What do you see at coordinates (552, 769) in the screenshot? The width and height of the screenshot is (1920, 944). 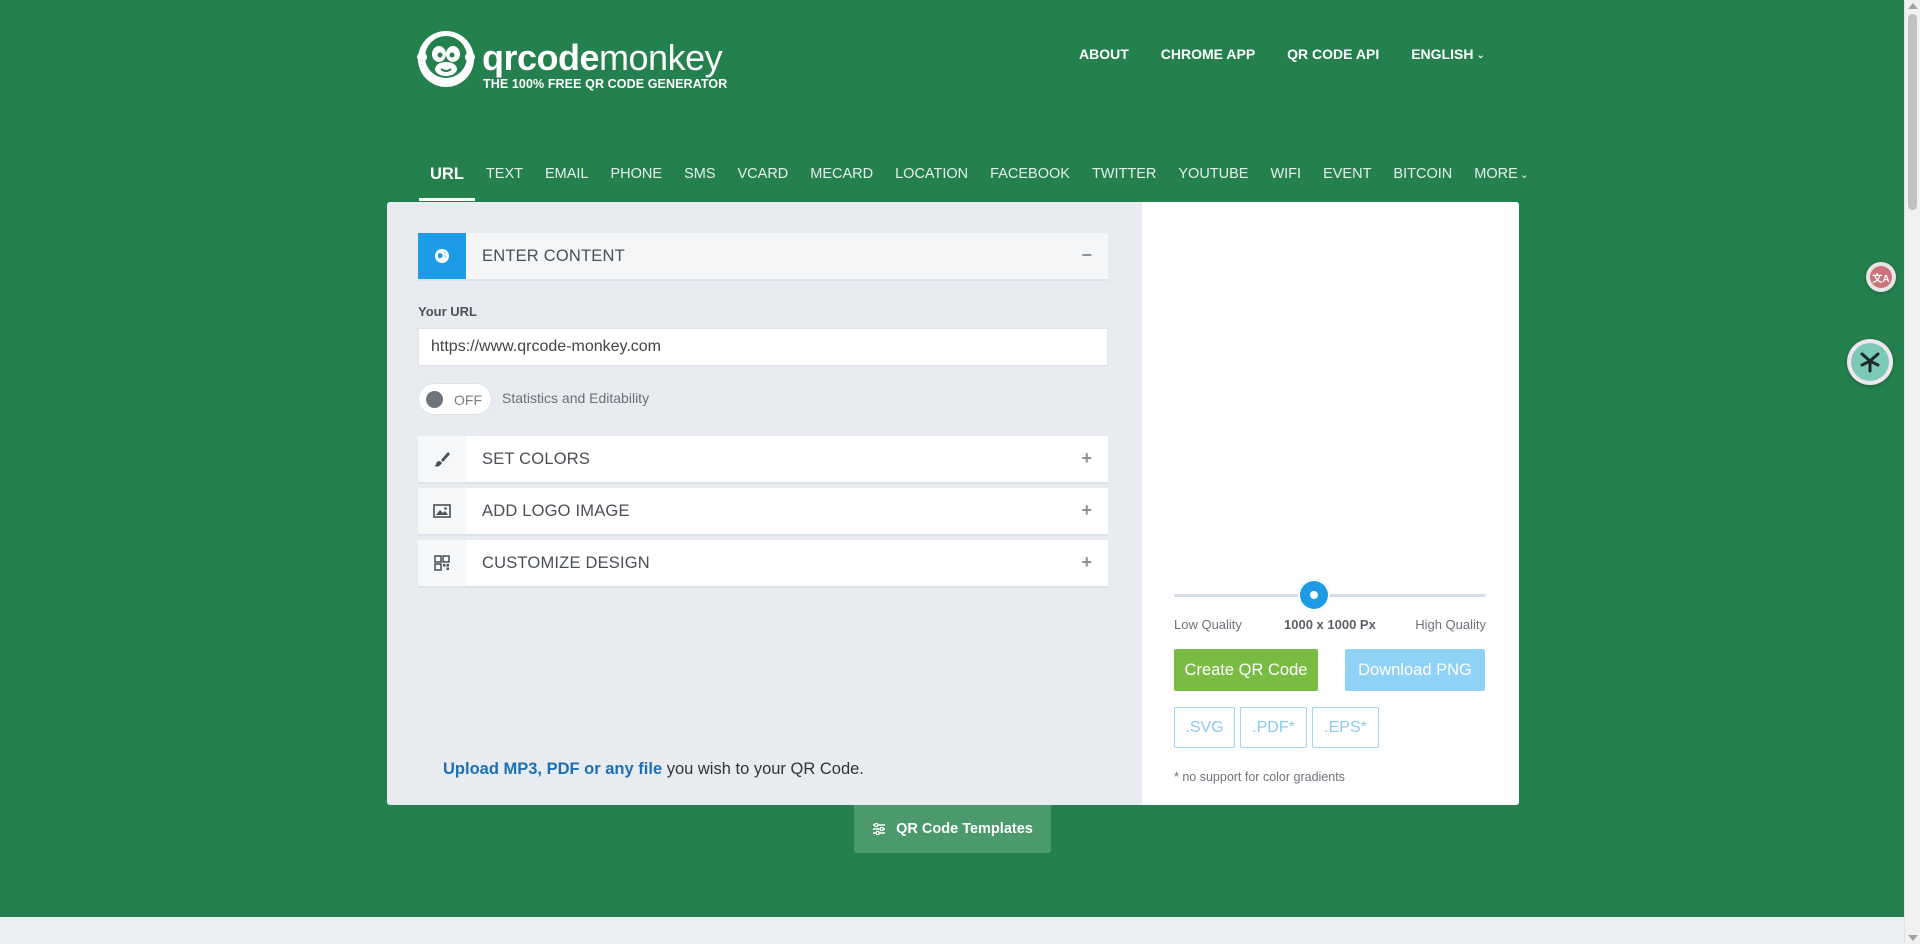 I see `upload-file-link: Upload MP3, PDF or any file` at bounding box center [552, 769].